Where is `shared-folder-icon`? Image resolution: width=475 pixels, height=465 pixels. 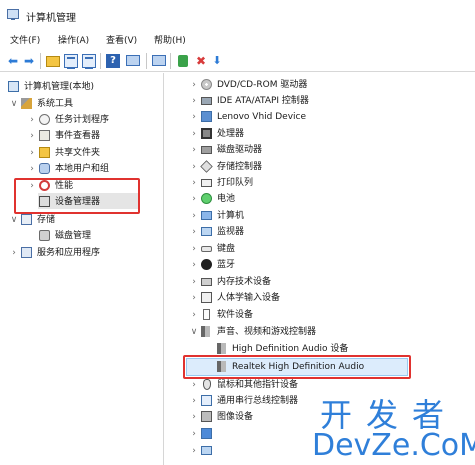
shared-folder-icon is located at coordinates (44, 152).